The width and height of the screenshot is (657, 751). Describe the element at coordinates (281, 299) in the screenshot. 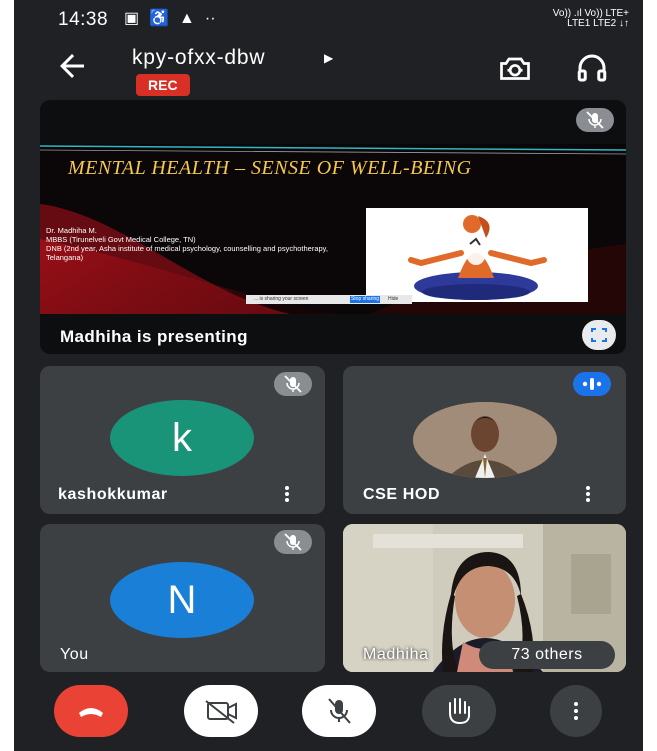

I see `share-bar-text: ... is sharing your screen` at that location.